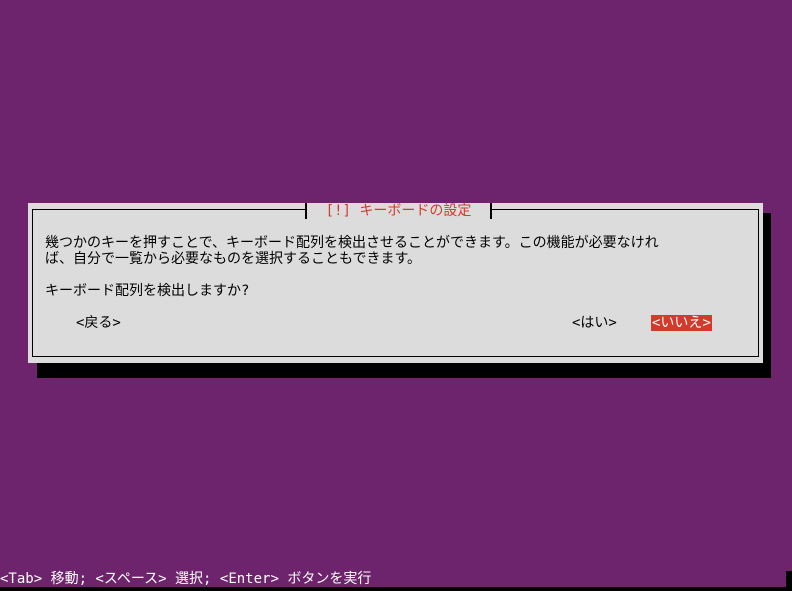 Image resolution: width=792 pixels, height=591 pixels. Describe the element at coordinates (233, 259) in the screenshot. I see `dialog-description-line-2: ば、自分で一覧から必要なものを選択することもできます。` at that location.